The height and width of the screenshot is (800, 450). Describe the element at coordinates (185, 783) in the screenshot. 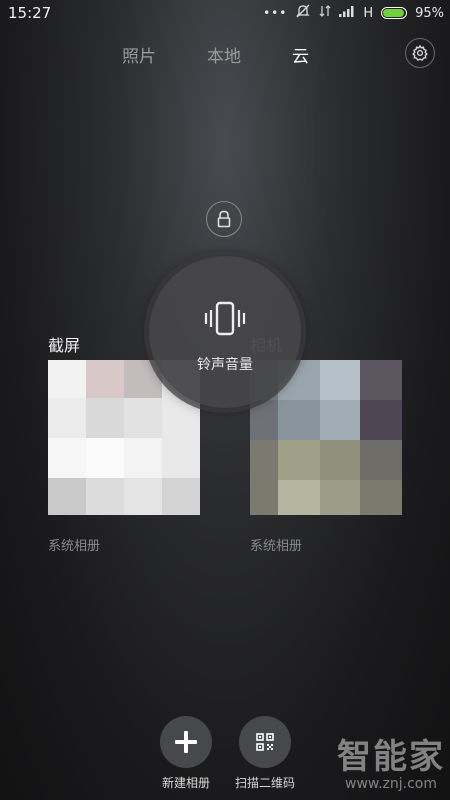

I see `new-album-label: 新建相册` at that location.